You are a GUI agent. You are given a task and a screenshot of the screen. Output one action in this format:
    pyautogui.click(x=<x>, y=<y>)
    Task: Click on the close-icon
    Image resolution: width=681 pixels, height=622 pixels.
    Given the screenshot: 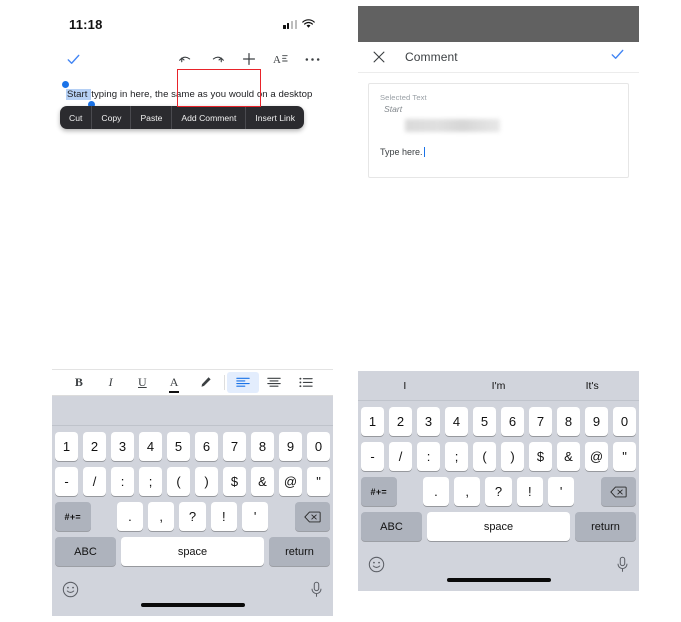 What is the action you would take?
    pyautogui.click(x=379, y=57)
    